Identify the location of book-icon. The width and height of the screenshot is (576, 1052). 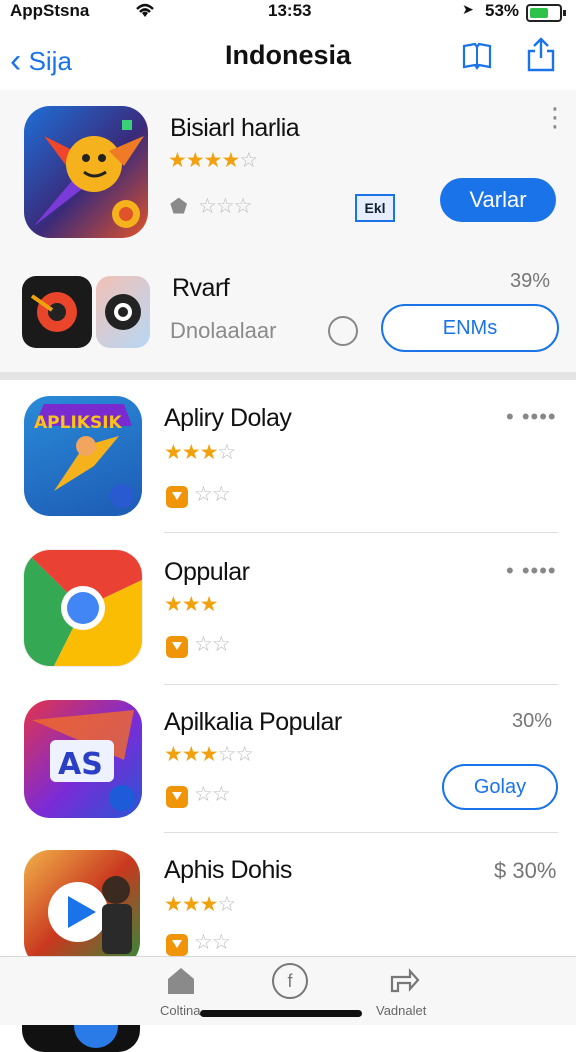
(477, 56).